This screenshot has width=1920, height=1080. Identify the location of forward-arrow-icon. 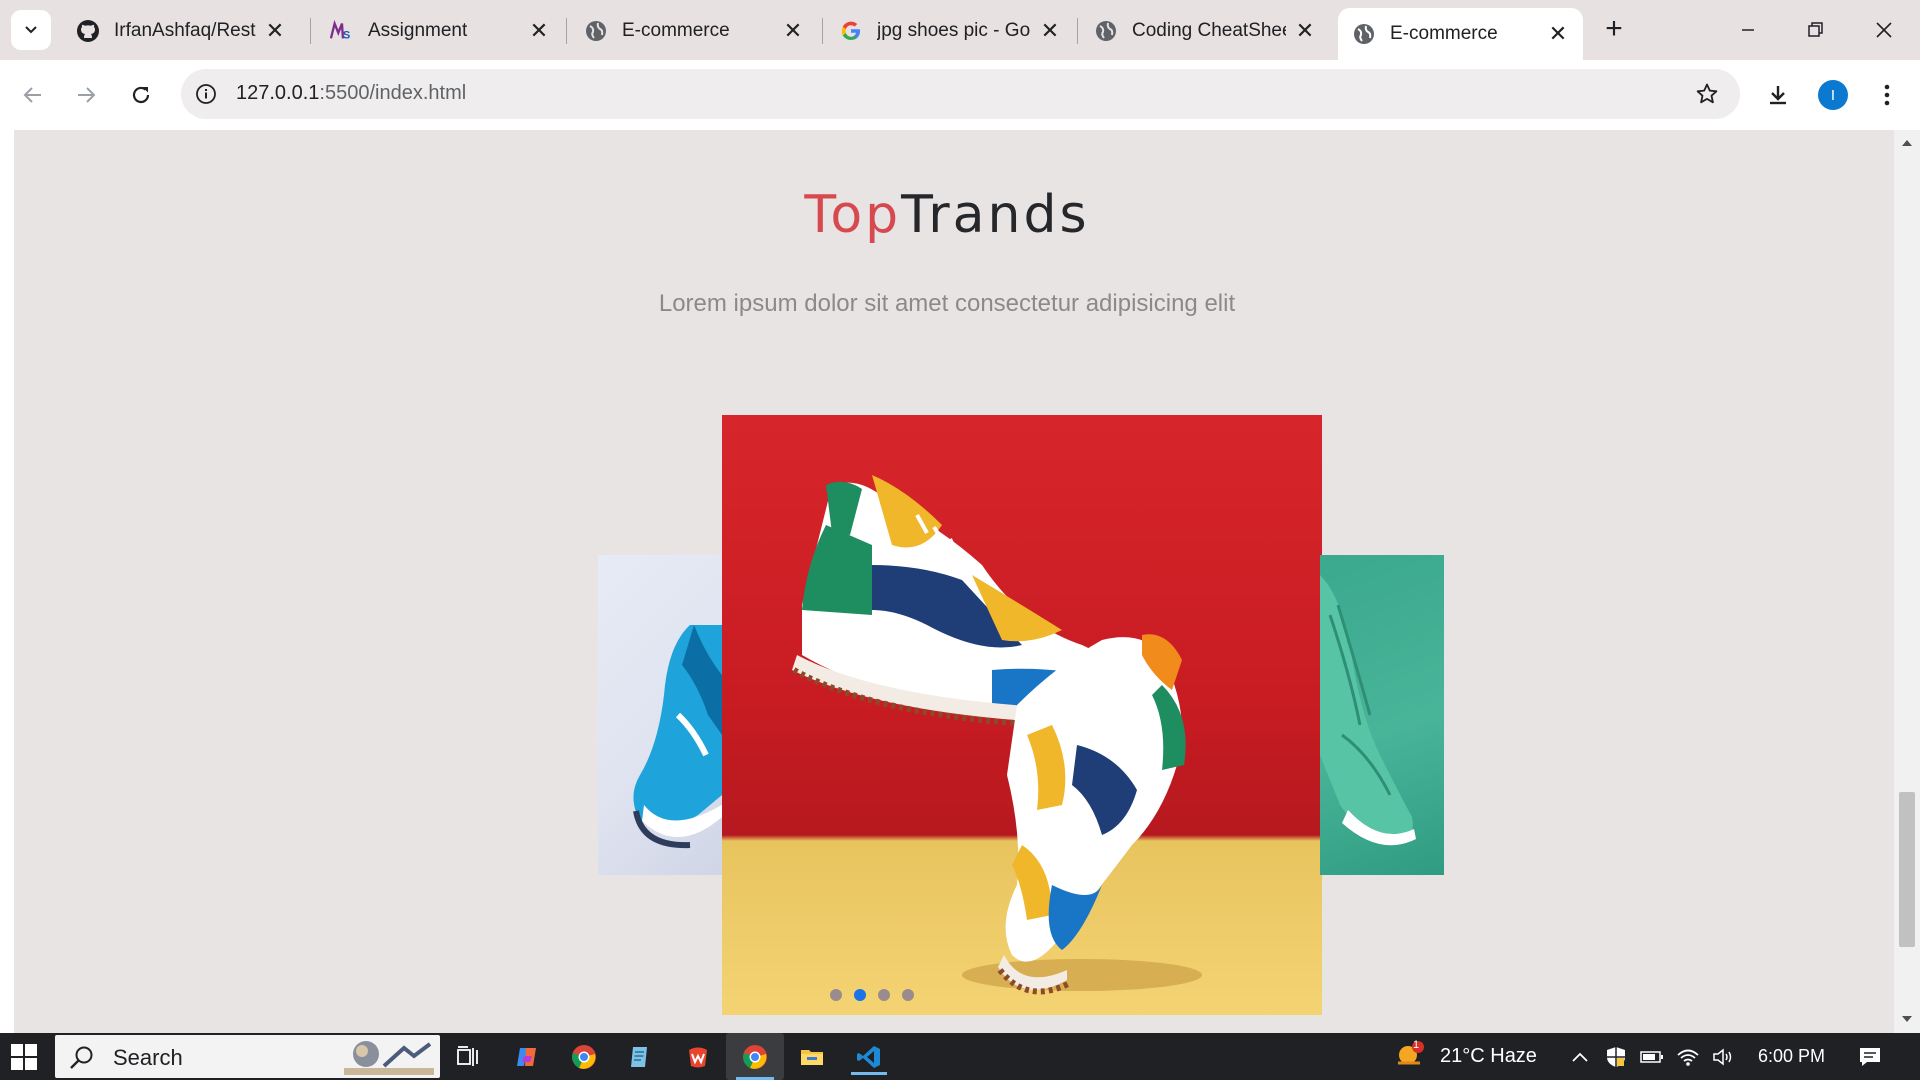
(87, 95).